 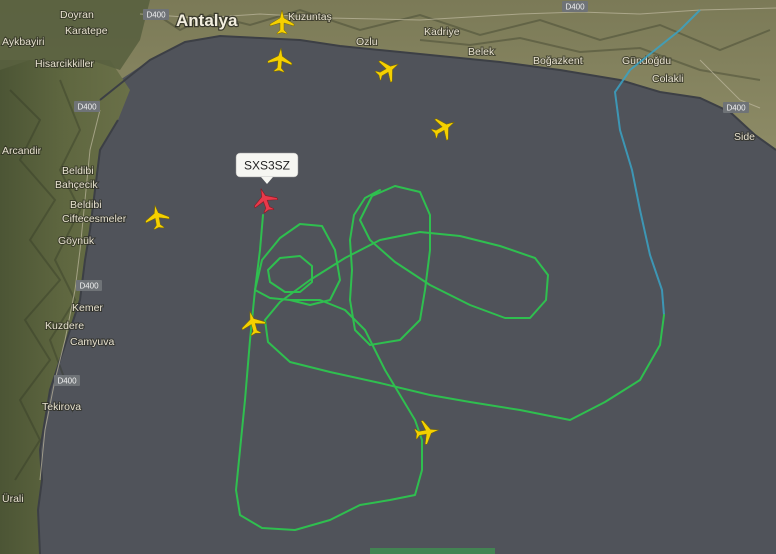 What do you see at coordinates (92, 342) in the screenshot?
I see `place-label: Camyuva` at bounding box center [92, 342].